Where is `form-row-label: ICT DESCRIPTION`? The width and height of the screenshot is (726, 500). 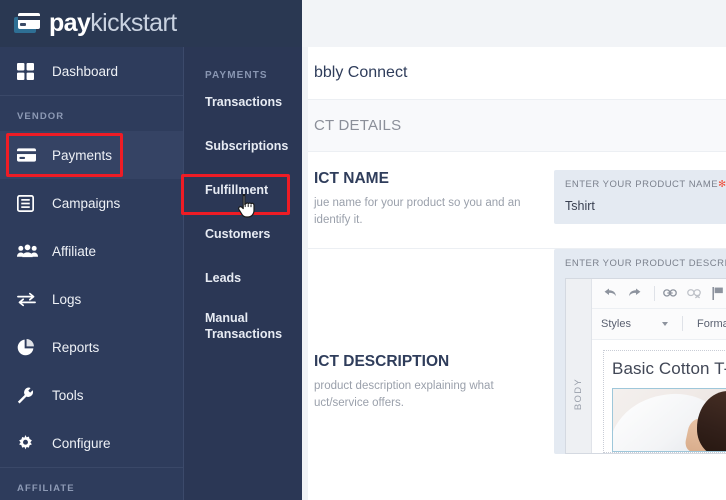
form-row-label: ICT DESCRIPTION is located at coordinates (382, 361).